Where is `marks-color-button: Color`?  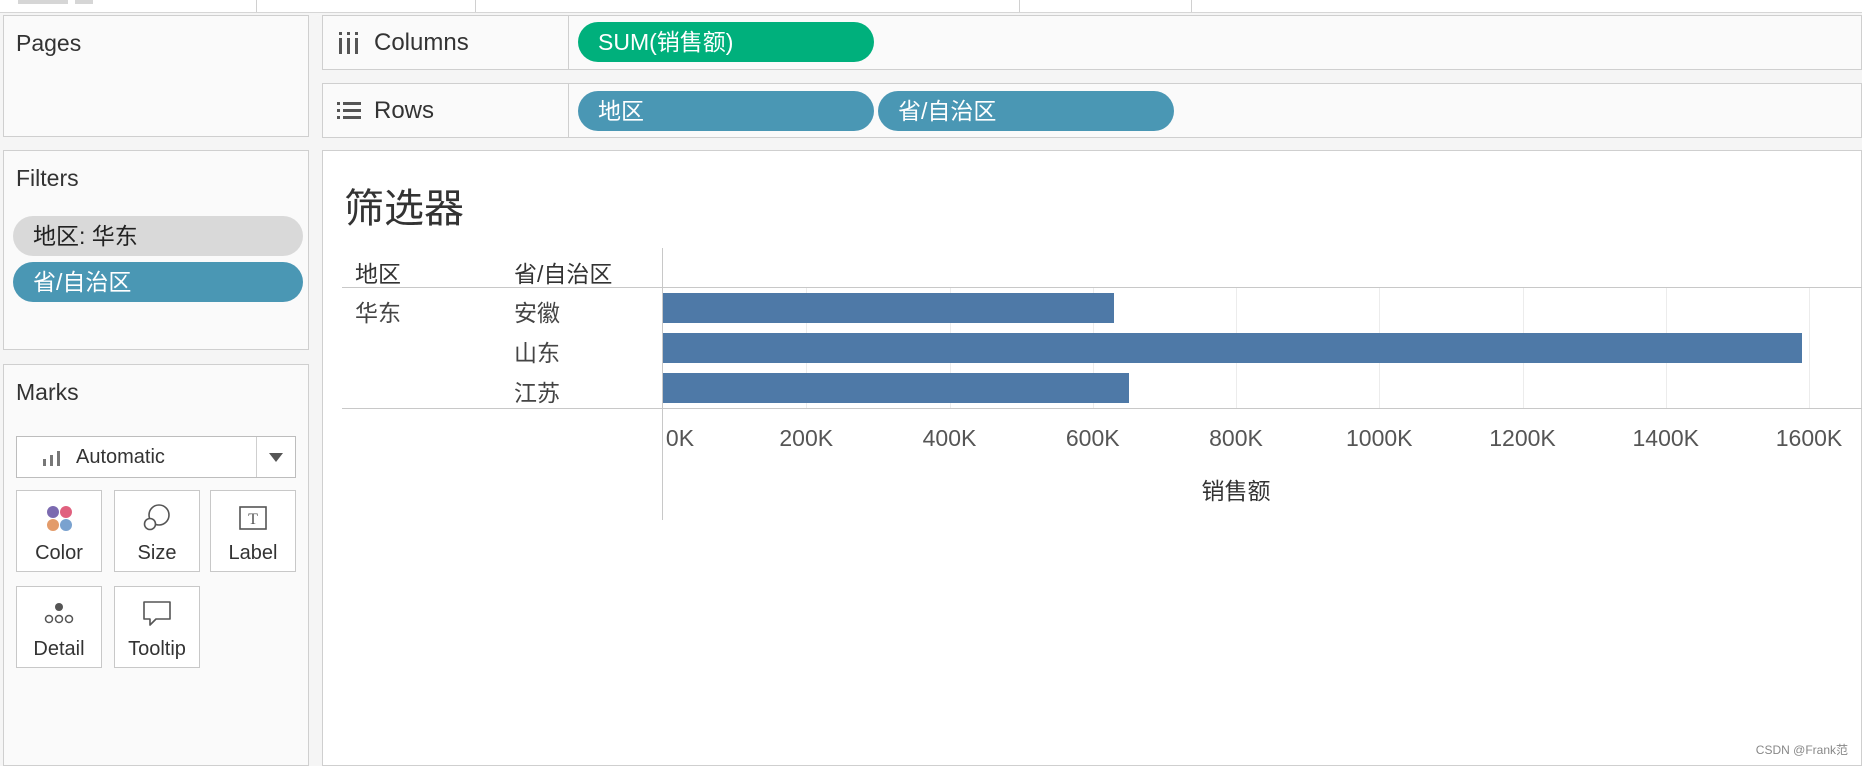 marks-color-button: Color is located at coordinates (59, 531).